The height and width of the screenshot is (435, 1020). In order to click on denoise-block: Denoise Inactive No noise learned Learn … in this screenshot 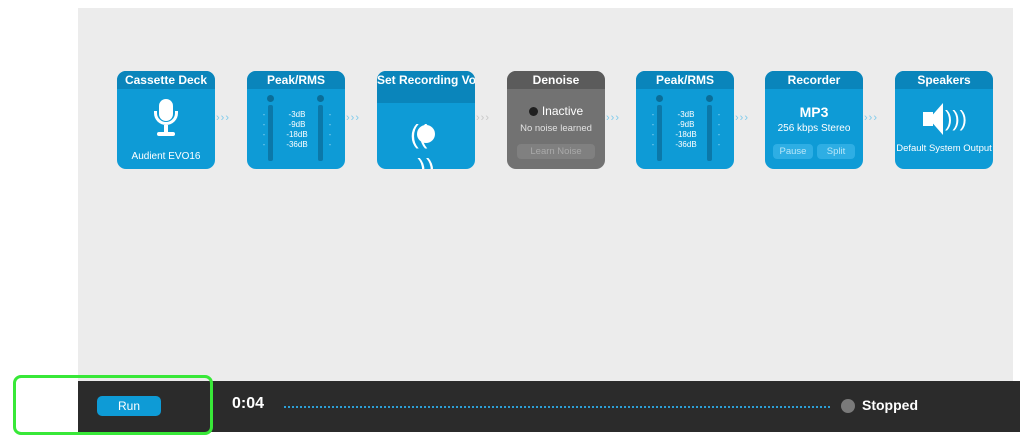, I will do `click(556, 120)`.